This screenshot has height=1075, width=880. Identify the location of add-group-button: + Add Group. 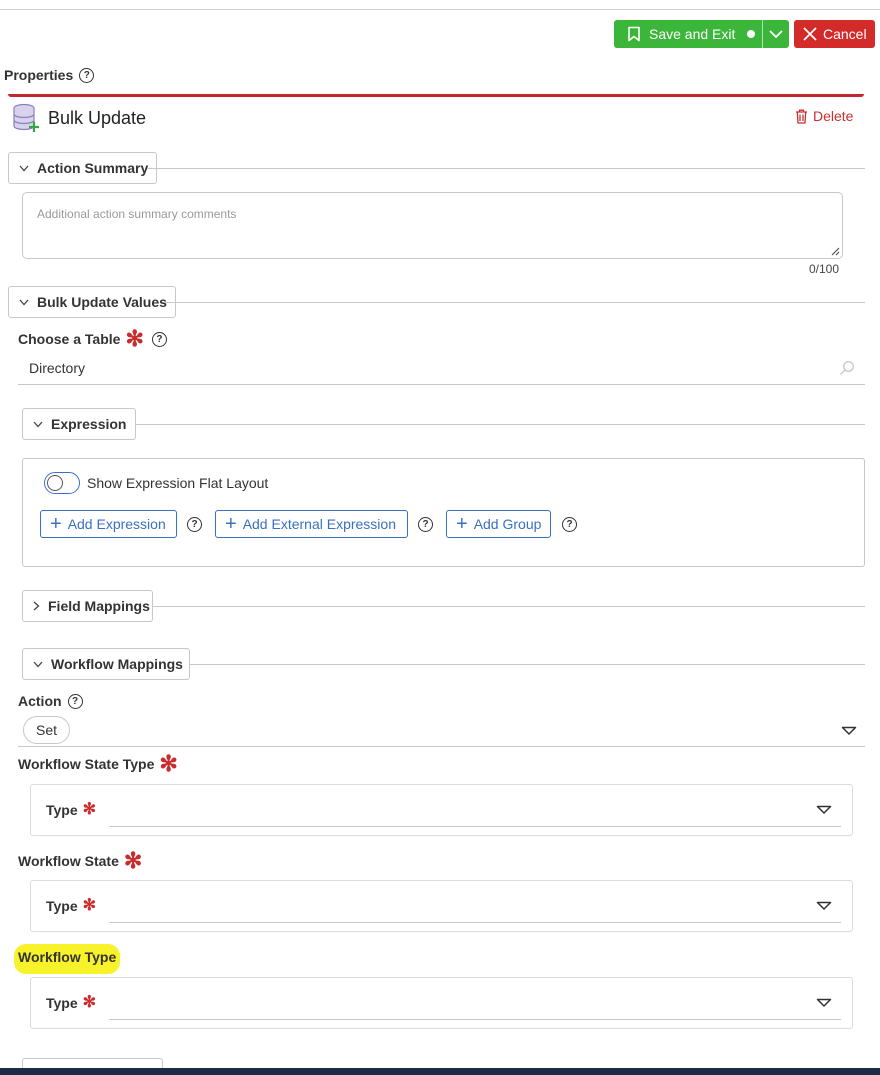
(498, 524).